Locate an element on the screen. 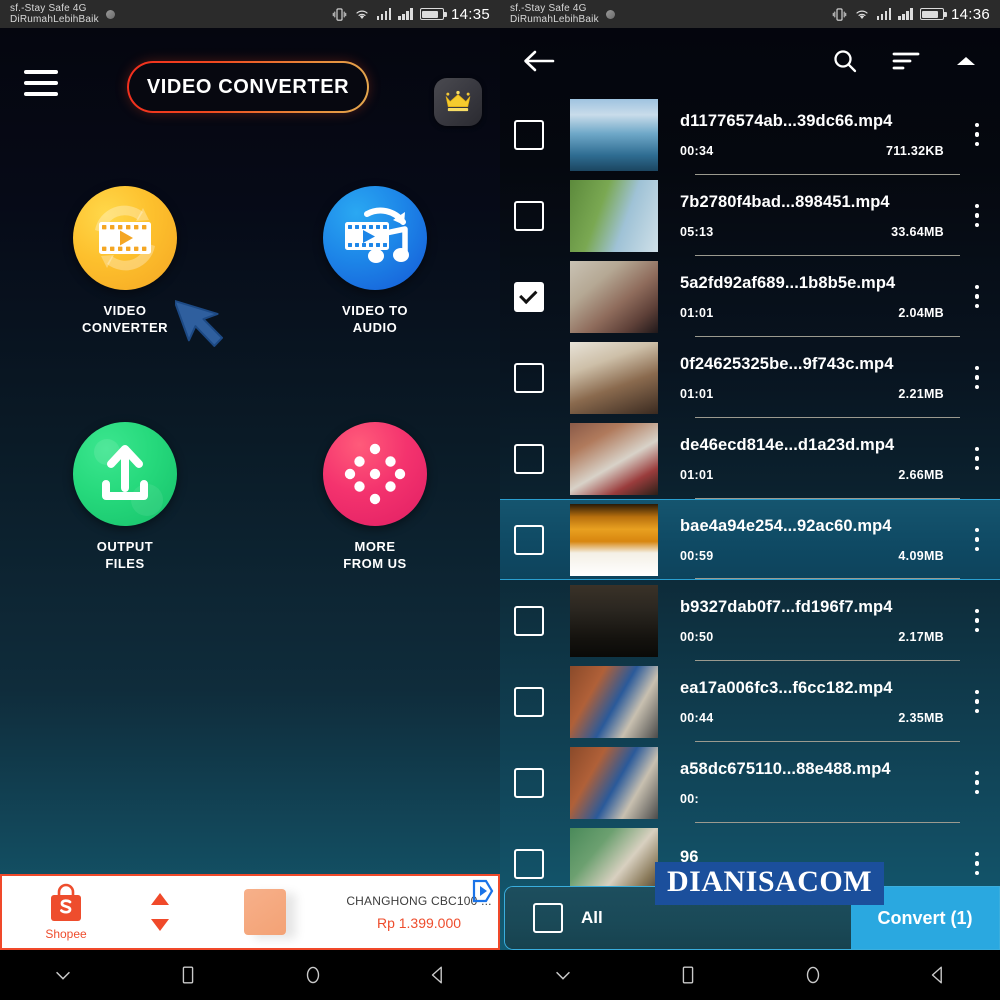 This screenshot has height=1000, width=1000. ad-carousel-arrows is located at coordinates (160, 912).